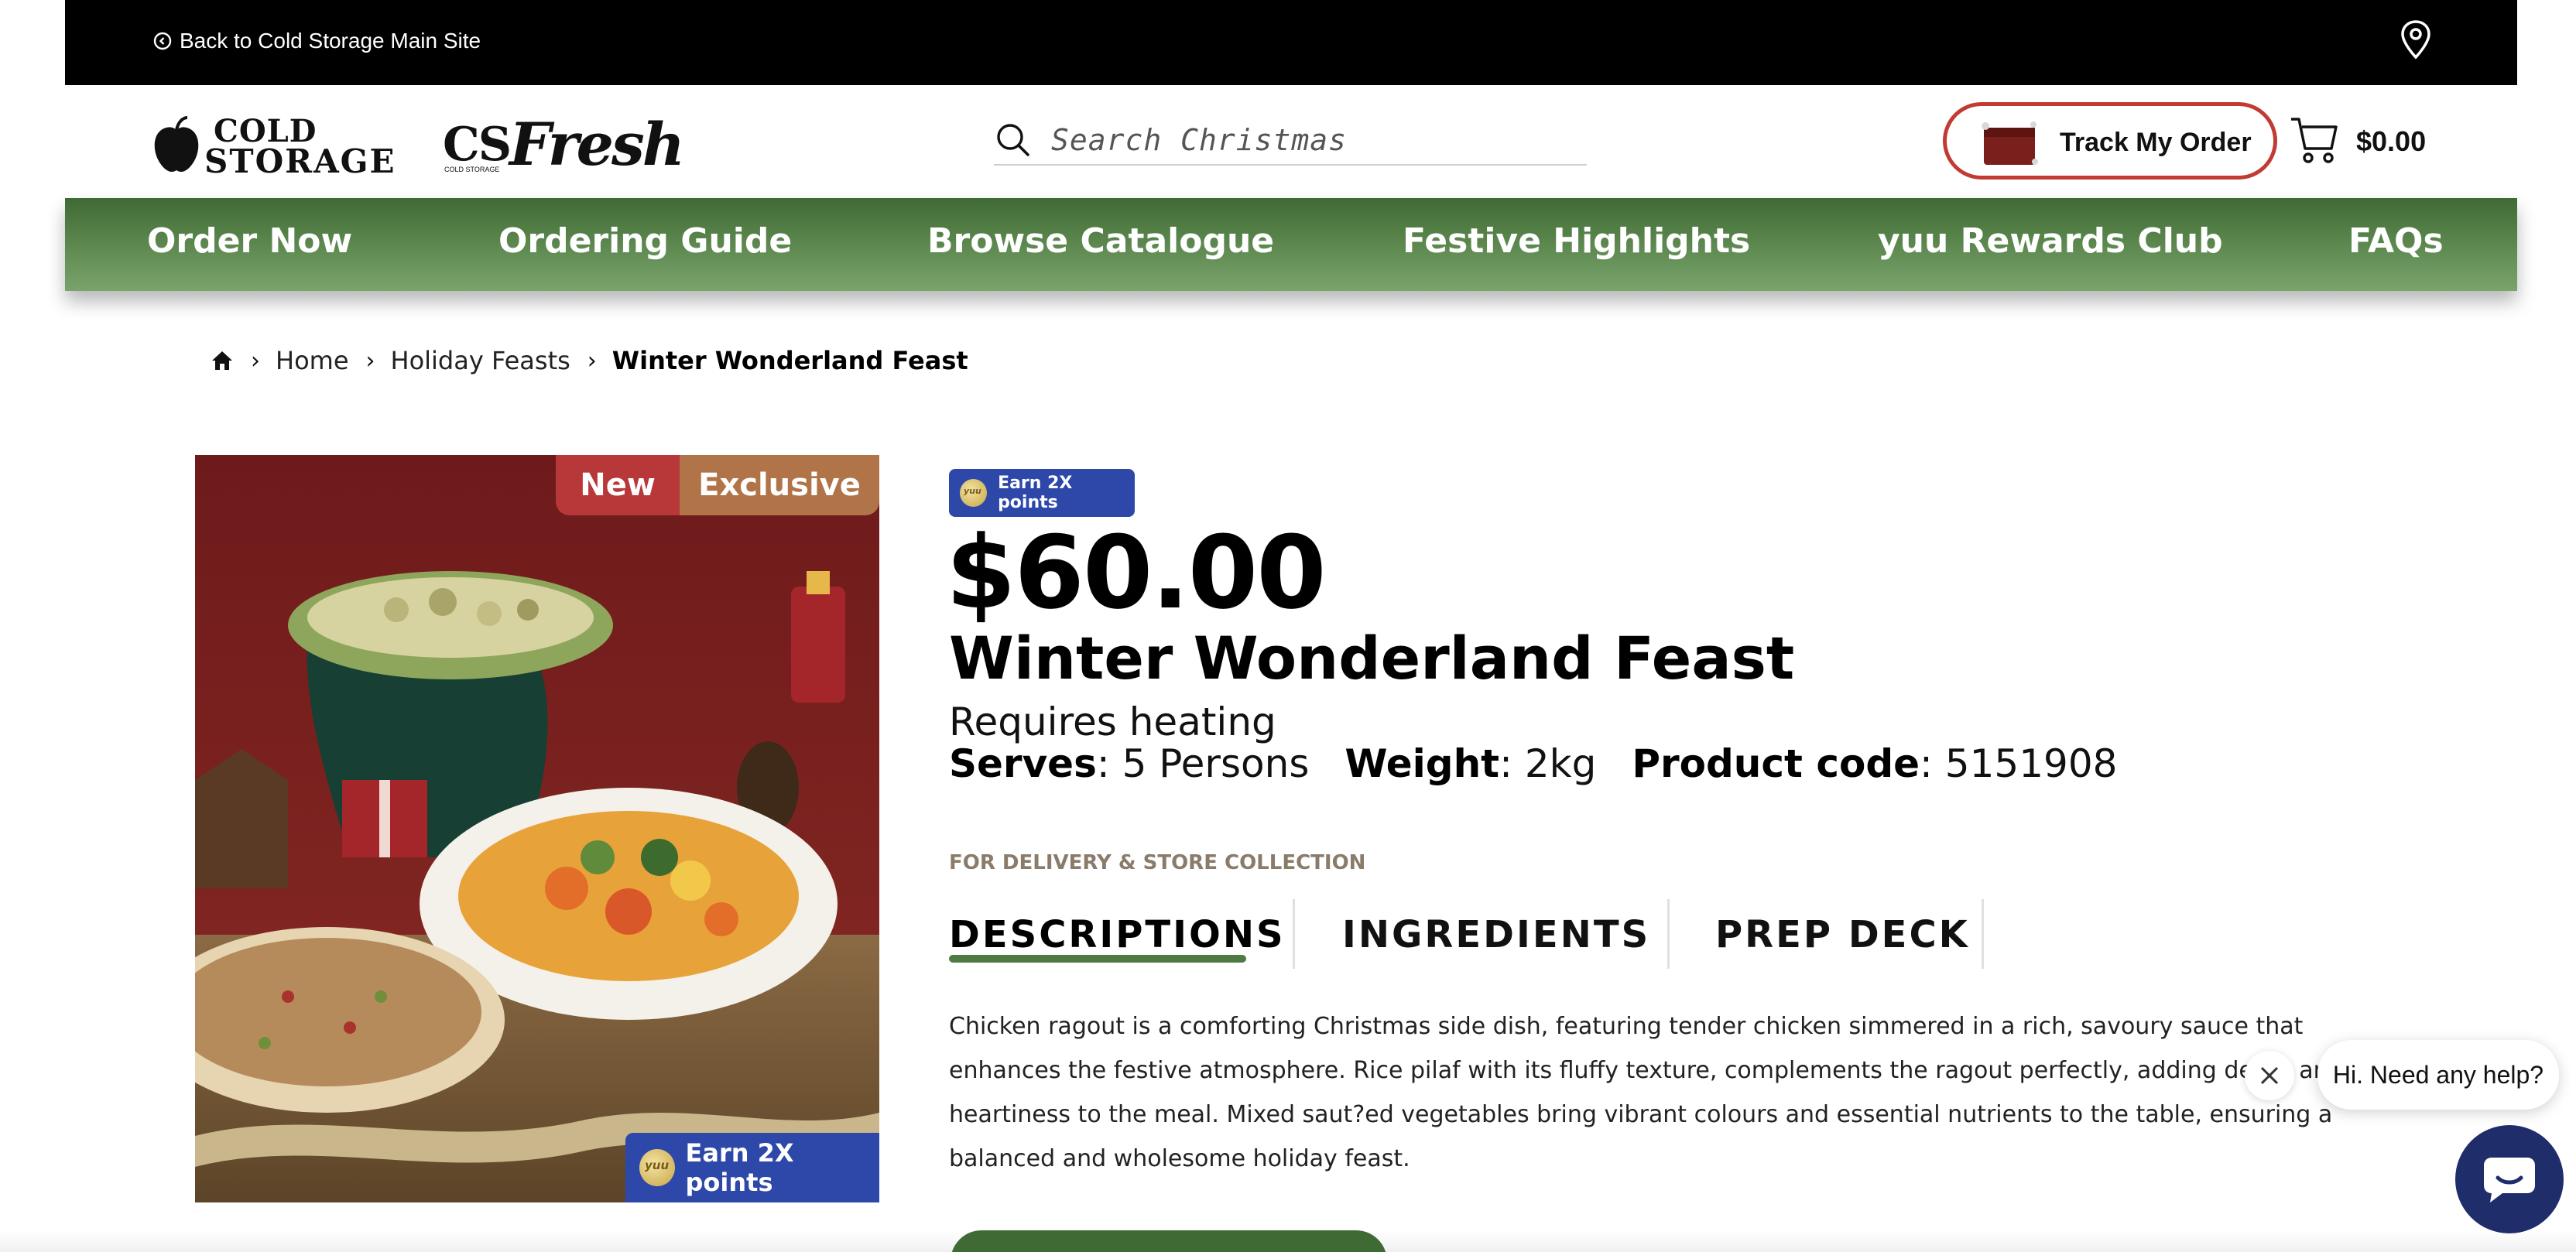  What do you see at coordinates (2396, 241) in the screenshot?
I see `nav-item-faqs: FAQs` at bounding box center [2396, 241].